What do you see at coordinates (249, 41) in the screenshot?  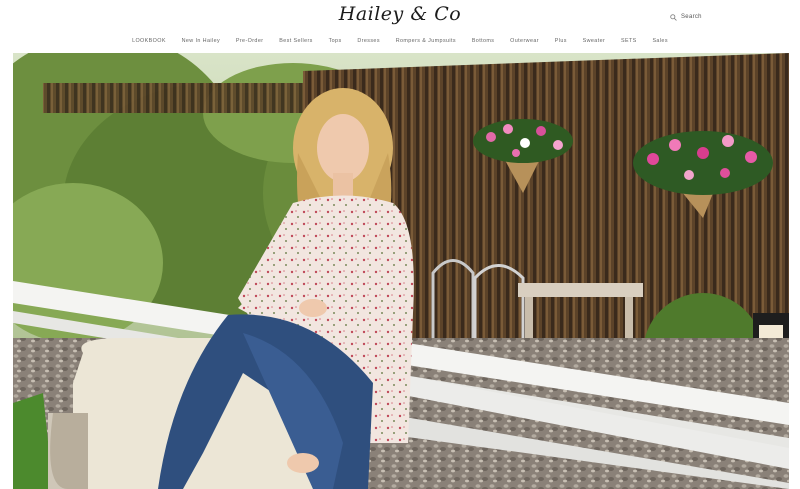 I see `nav-item-pre-order: Pre-Order` at bounding box center [249, 41].